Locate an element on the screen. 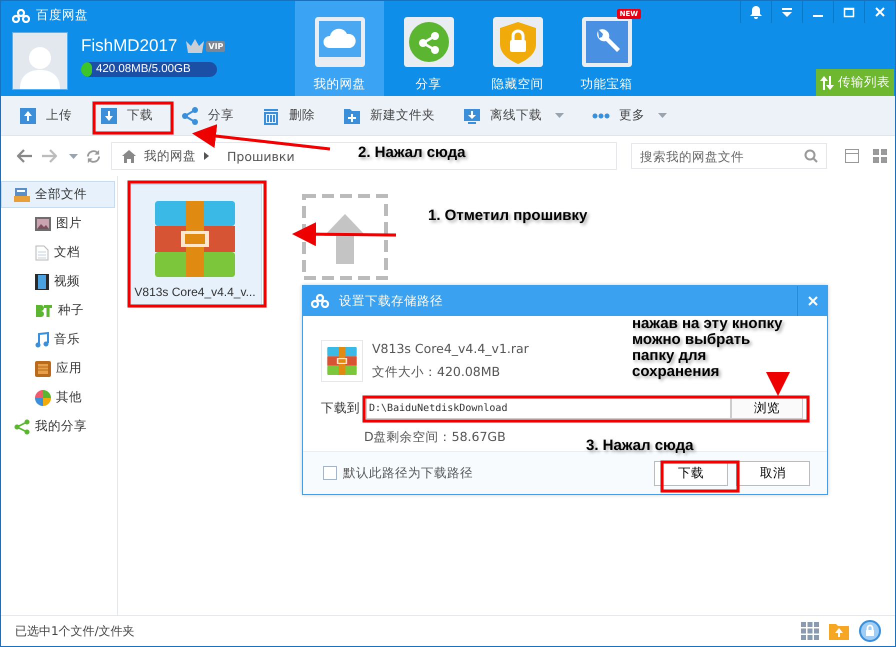 This screenshot has width=896, height=647. sidebar-item: 视频 is located at coordinates (58, 281).